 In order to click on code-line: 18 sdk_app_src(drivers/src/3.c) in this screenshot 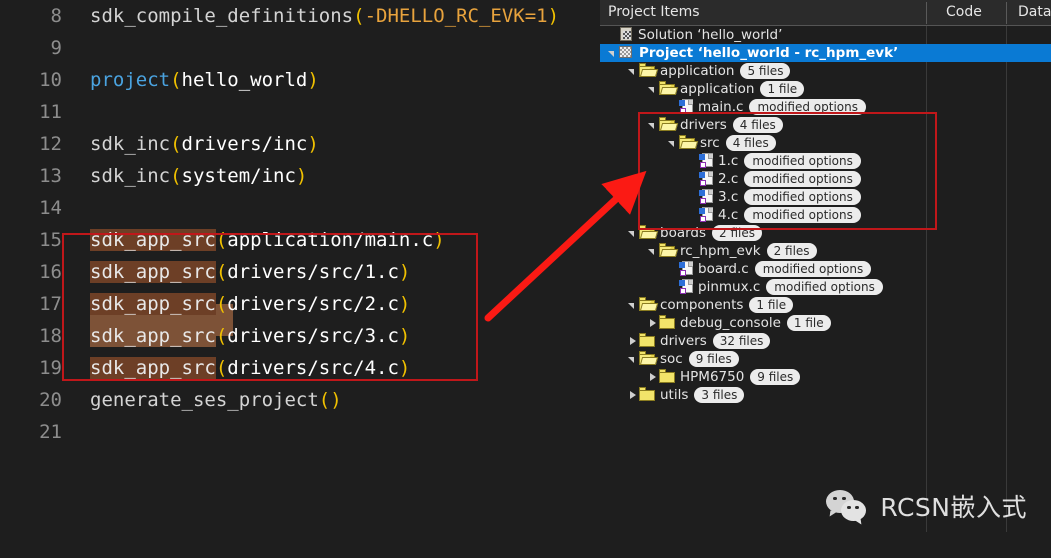, I will do `click(300, 336)`.